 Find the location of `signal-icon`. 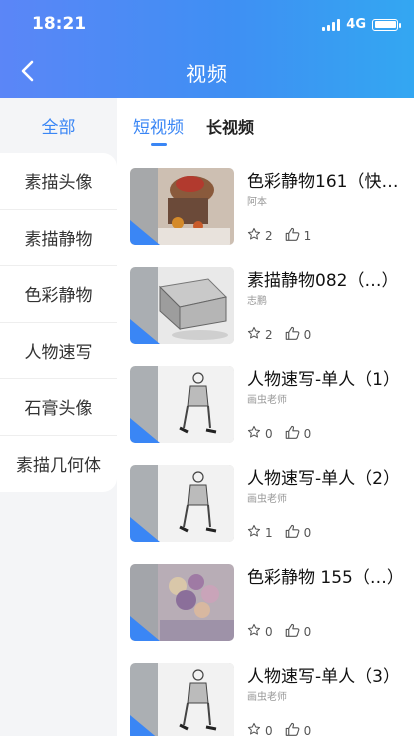

signal-icon is located at coordinates (331, 24).